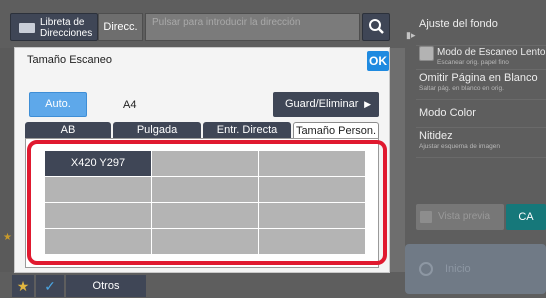 The width and height of the screenshot is (546, 298). I want to click on tab-direct-entry: Entr. Directa, so click(247, 130).